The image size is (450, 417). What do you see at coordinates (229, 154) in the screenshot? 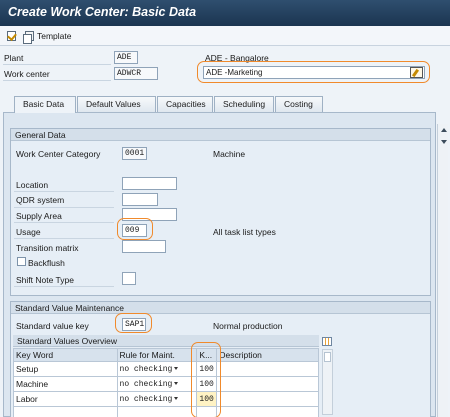
I see `category-description: Machine` at bounding box center [229, 154].